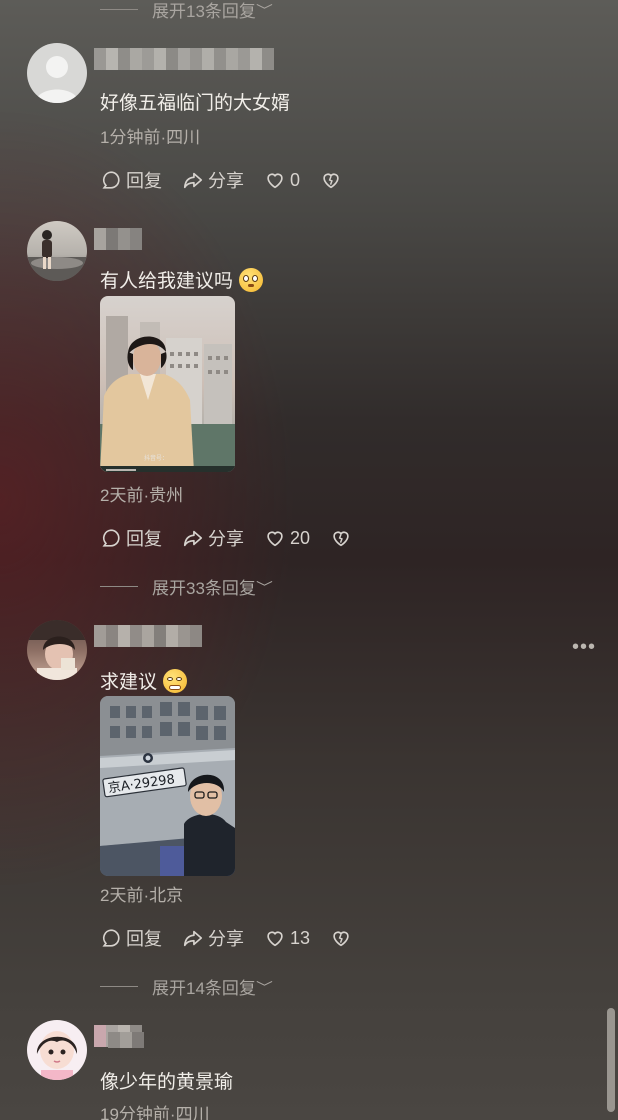 The image size is (618, 1120). Describe the element at coordinates (155, 1112) in the screenshot. I see `comment-meta: 19分钟前·四川` at that location.